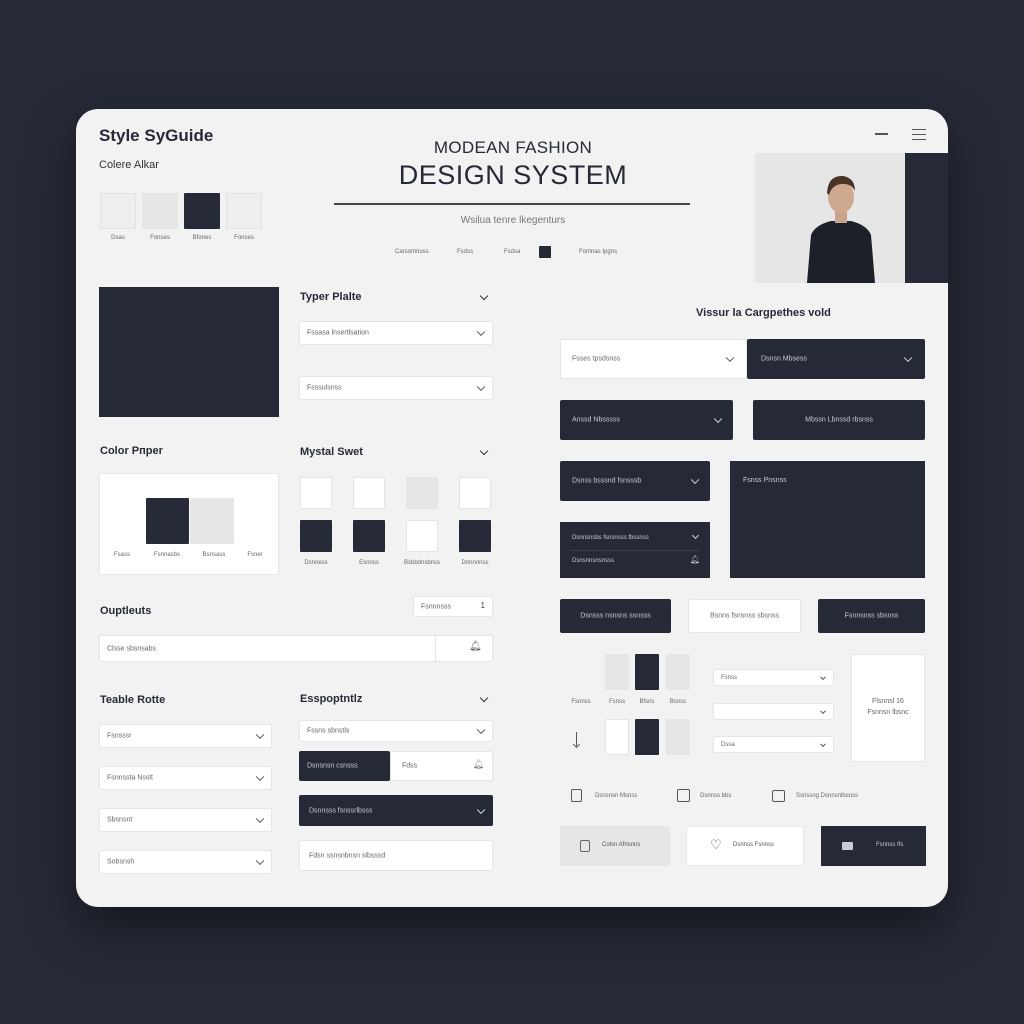 The image size is (1024, 1024). What do you see at coordinates (653, 359) in the screenshot?
I see `vc-select-light: Fsses tpsdsnss` at bounding box center [653, 359].